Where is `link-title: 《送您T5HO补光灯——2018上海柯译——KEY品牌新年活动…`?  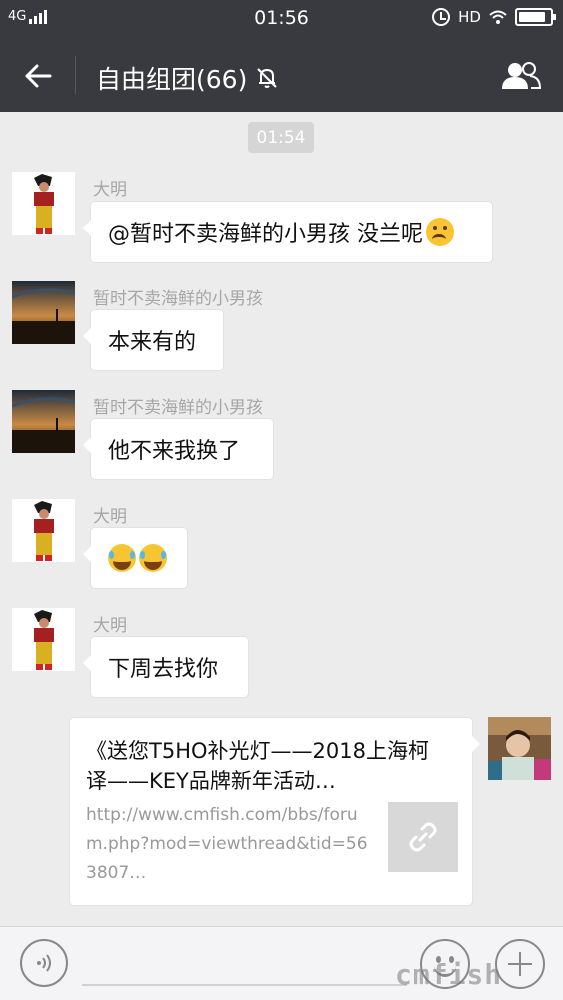 link-title: 《送您T5HO补光灯——2018上海柯译——KEY品牌新年活动… is located at coordinates (257, 766).